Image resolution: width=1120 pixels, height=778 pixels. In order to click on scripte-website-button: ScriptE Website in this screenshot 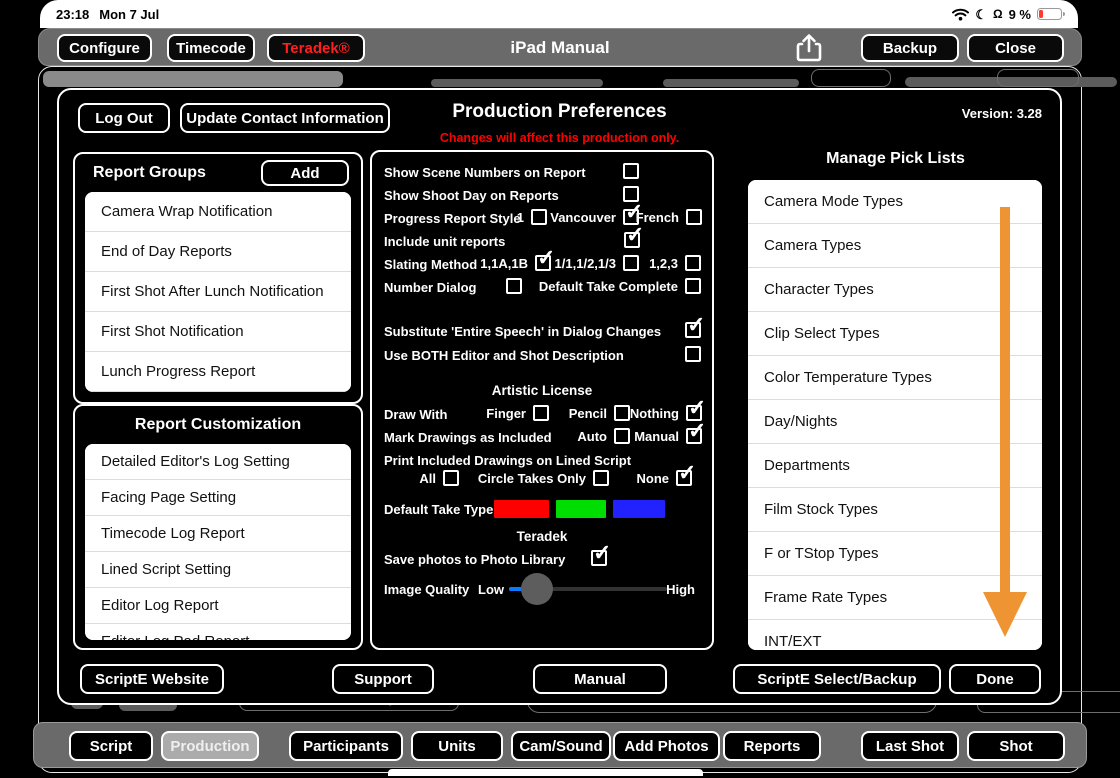, I will do `click(152, 679)`.